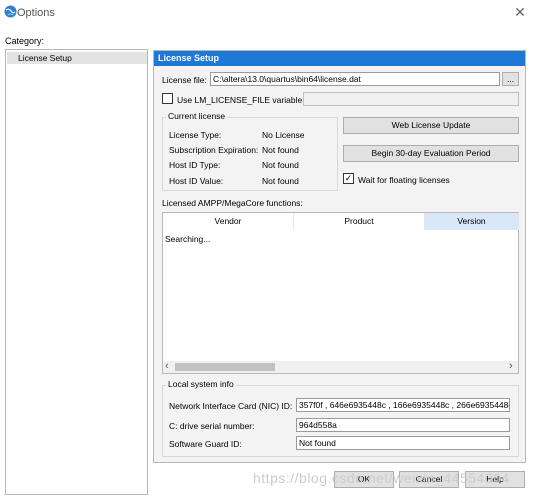 The width and height of the screenshot is (533, 498). Describe the element at coordinates (167, 98) in the screenshot. I see `use-lm-checkbox` at that location.